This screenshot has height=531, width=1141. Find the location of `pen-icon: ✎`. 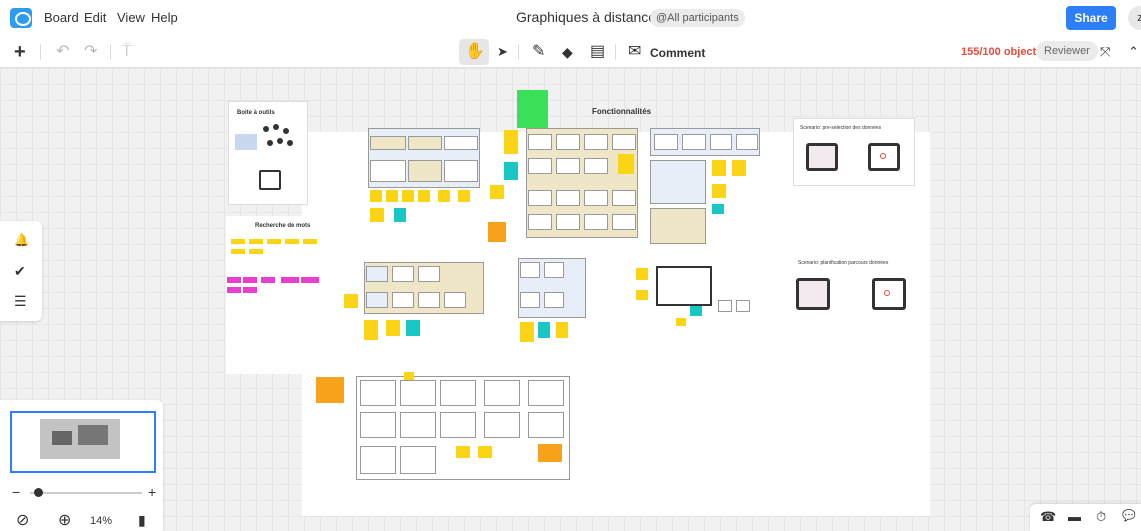

pen-icon: ✎ is located at coordinates (538, 52).